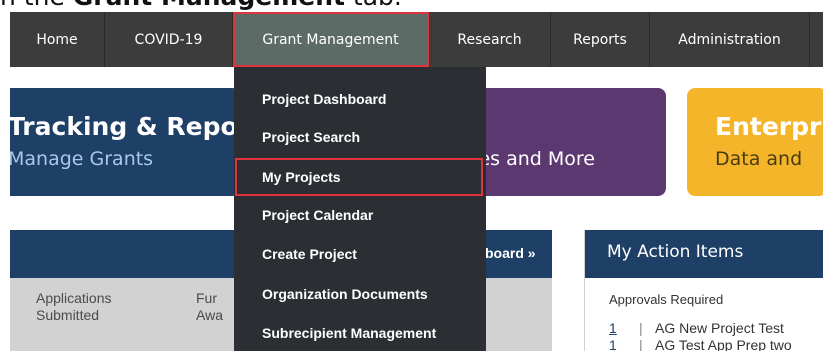 The height and width of the screenshot is (351, 823). What do you see at coordinates (572, 142) in the screenshot?
I see `banner-resources: ces and More` at bounding box center [572, 142].